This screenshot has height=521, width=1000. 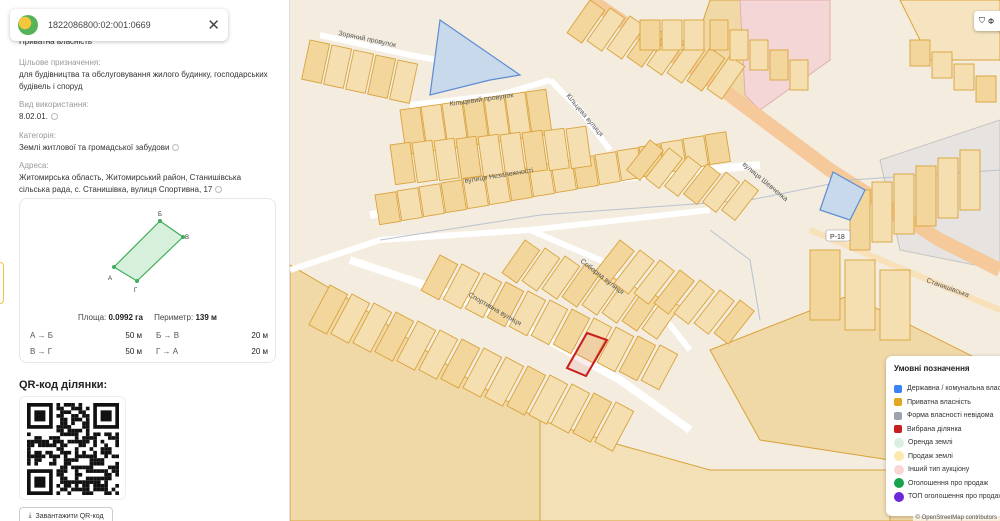 What do you see at coordinates (930, 456) in the screenshot?
I see `legend-item-label: Продаж землі` at bounding box center [930, 456].